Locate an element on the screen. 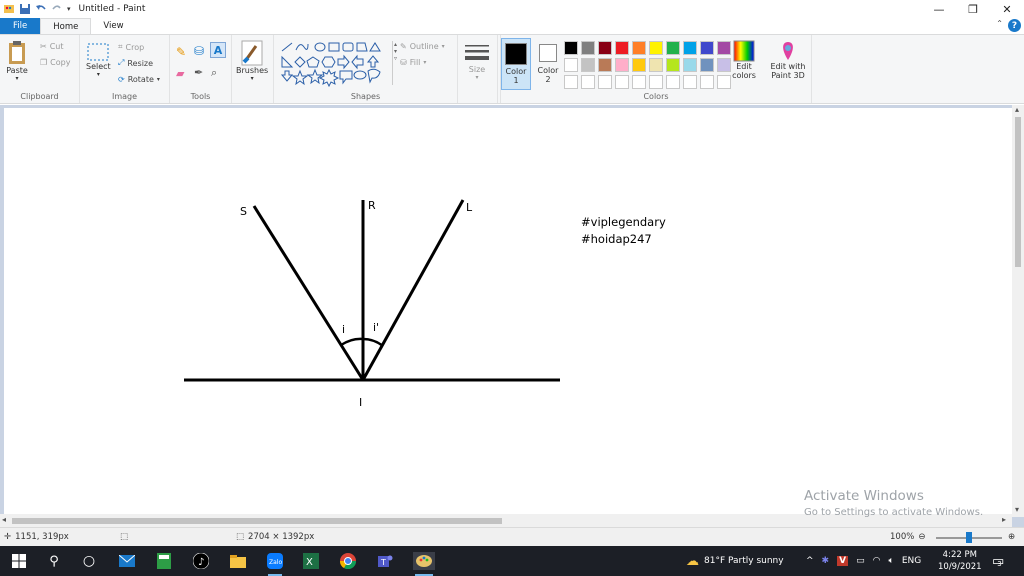  resize-button: ⤢ Resize is located at coordinates (135, 63).